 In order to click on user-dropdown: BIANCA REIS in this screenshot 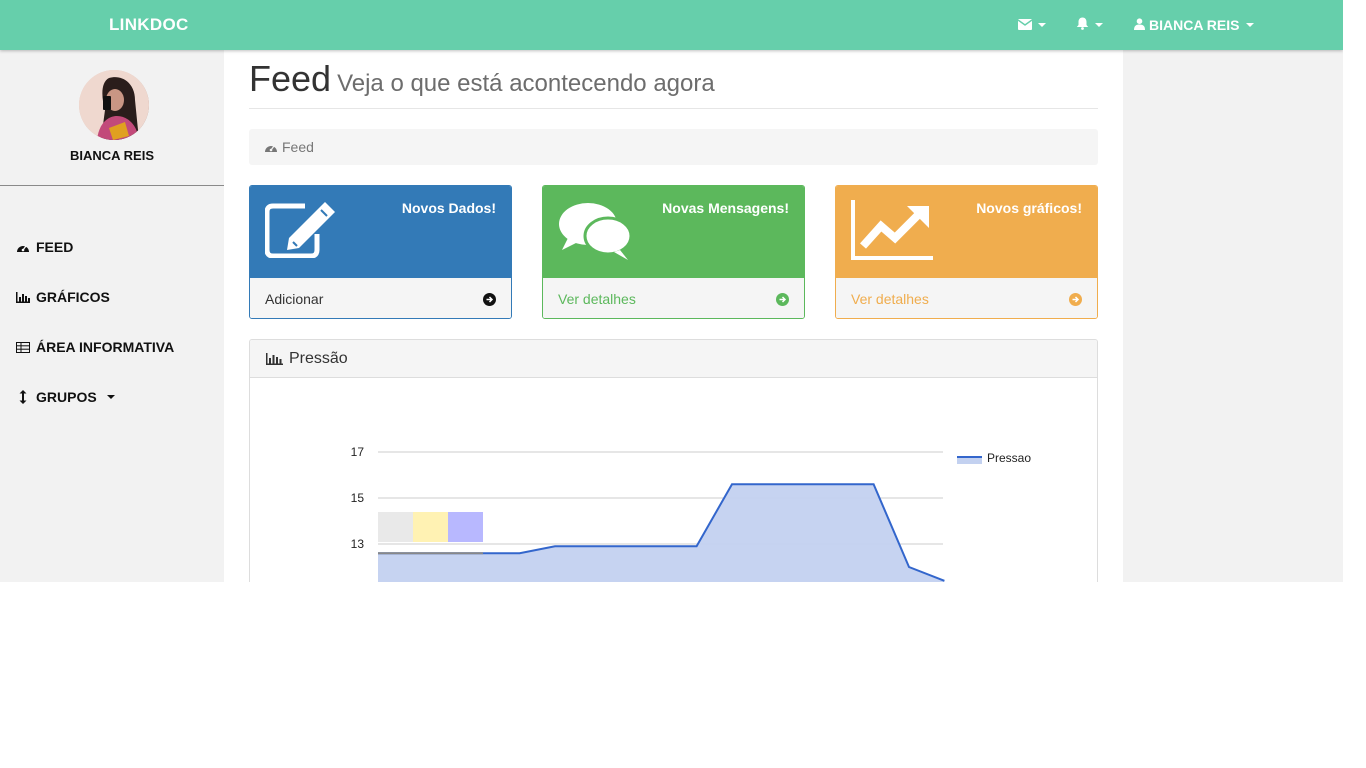, I will do `click(1194, 25)`.